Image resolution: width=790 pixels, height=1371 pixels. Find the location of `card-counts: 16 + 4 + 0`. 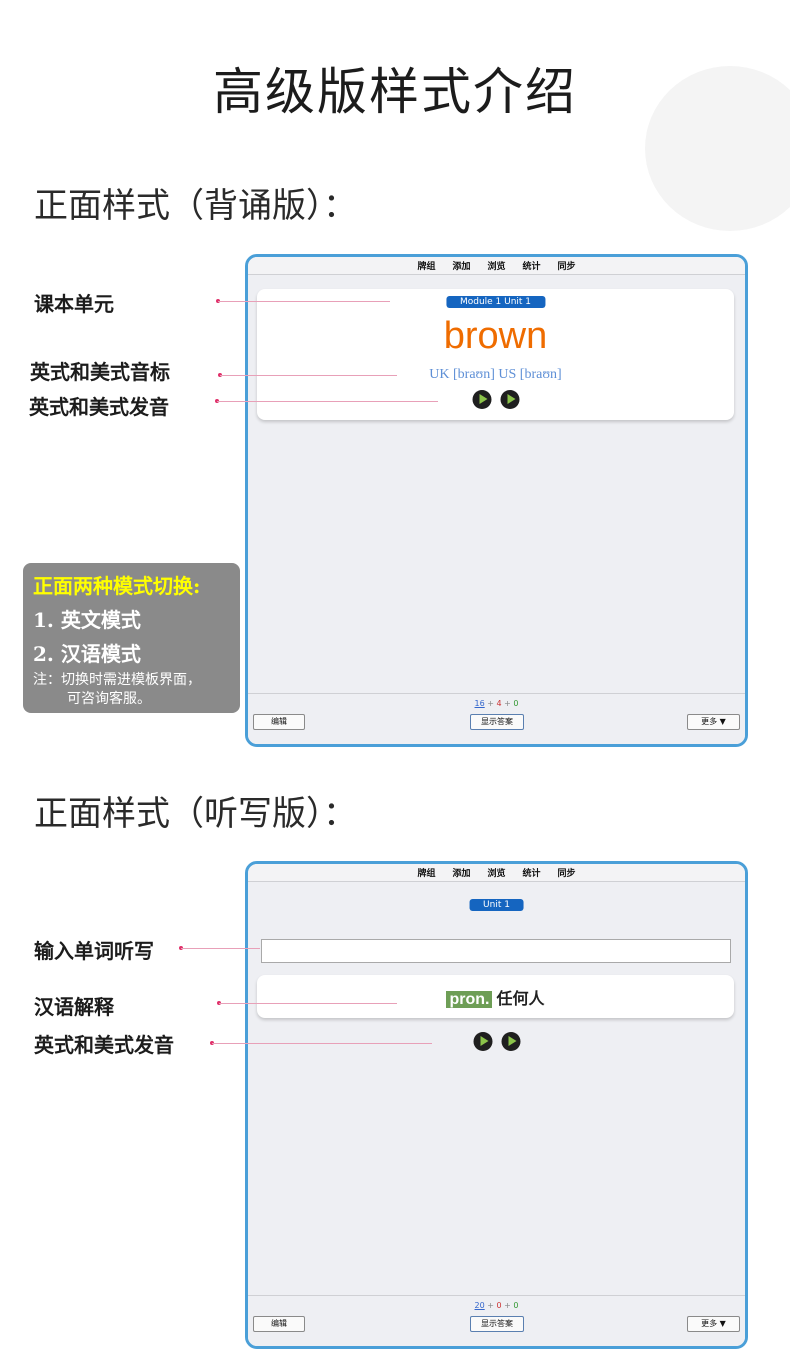

card-counts: 16 + 4 + 0 is located at coordinates (496, 703).